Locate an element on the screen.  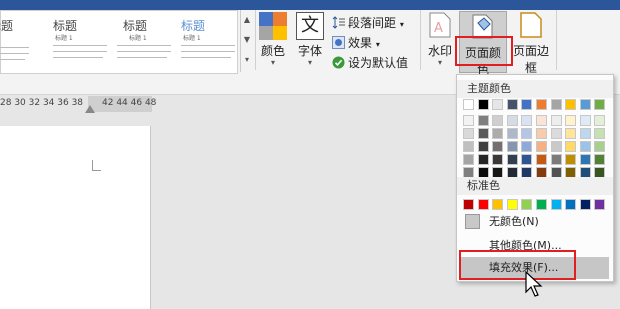
watermark-icon: A is located at coordinates (440, 25).